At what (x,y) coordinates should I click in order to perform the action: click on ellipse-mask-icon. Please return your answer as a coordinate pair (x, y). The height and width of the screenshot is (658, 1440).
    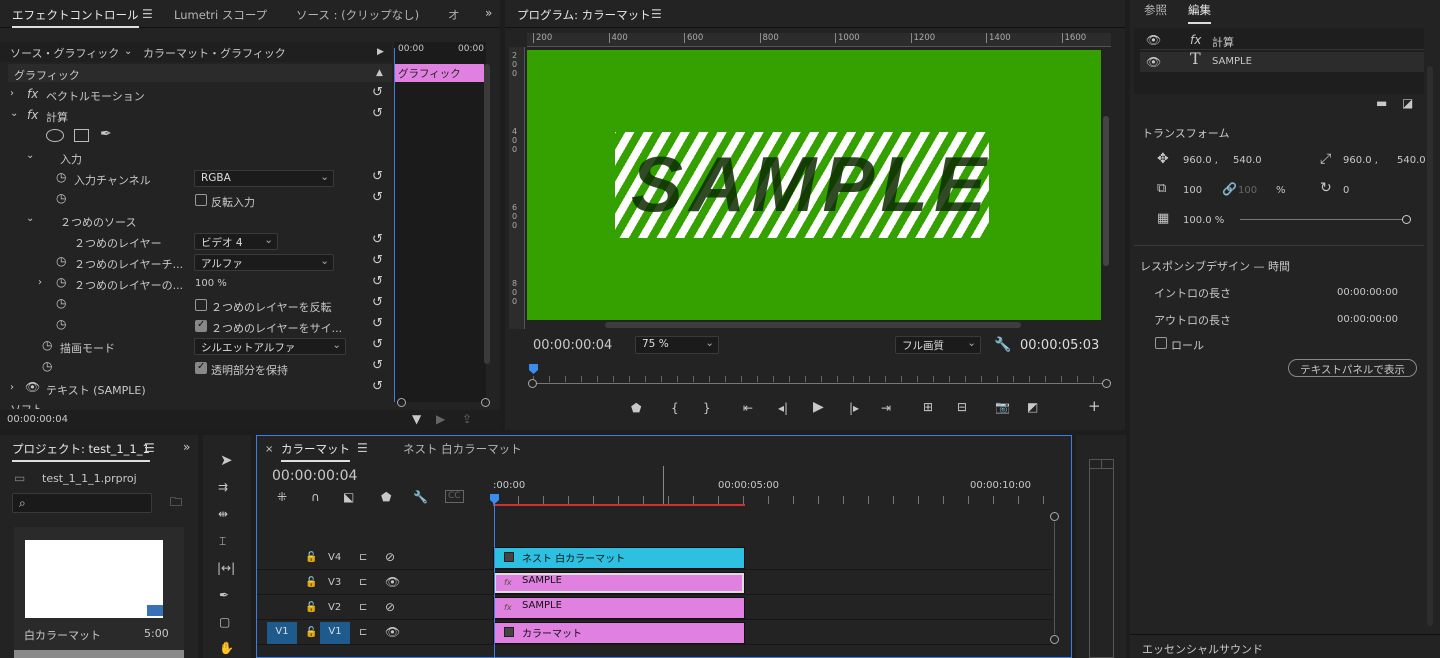
    Looking at the image, I should click on (55, 135).